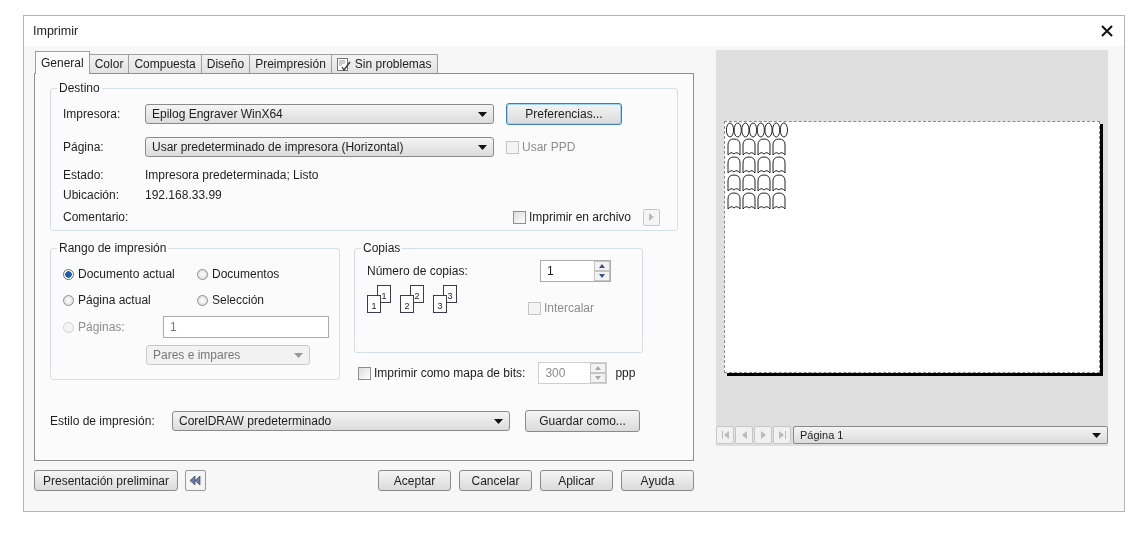 This screenshot has width=1145, height=533. Describe the element at coordinates (62, 62) in the screenshot. I see `tab: General` at that location.